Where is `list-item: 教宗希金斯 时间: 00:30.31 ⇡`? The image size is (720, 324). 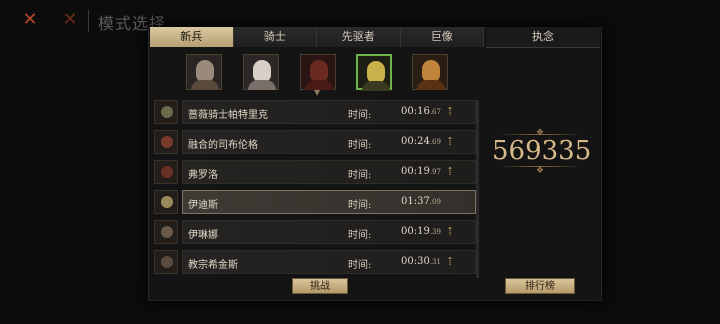 list-item: 教宗希金斯 时间: 00:30.31 ⇡ is located at coordinates (315, 263).